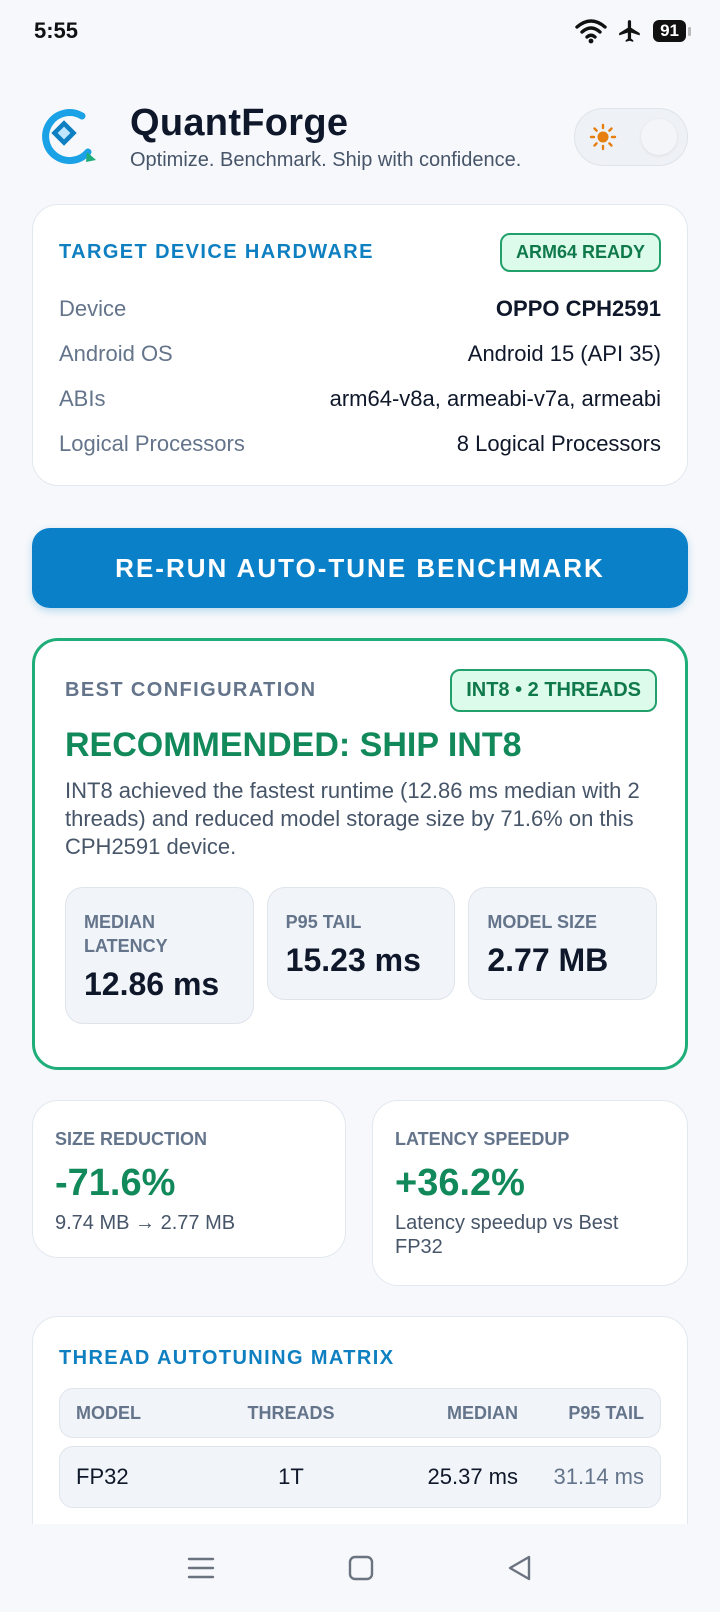  What do you see at coordinates (580, 252) in the screenshot?
I see `arm64-badge: ARM64 READY` at bounding box center [580, 252].